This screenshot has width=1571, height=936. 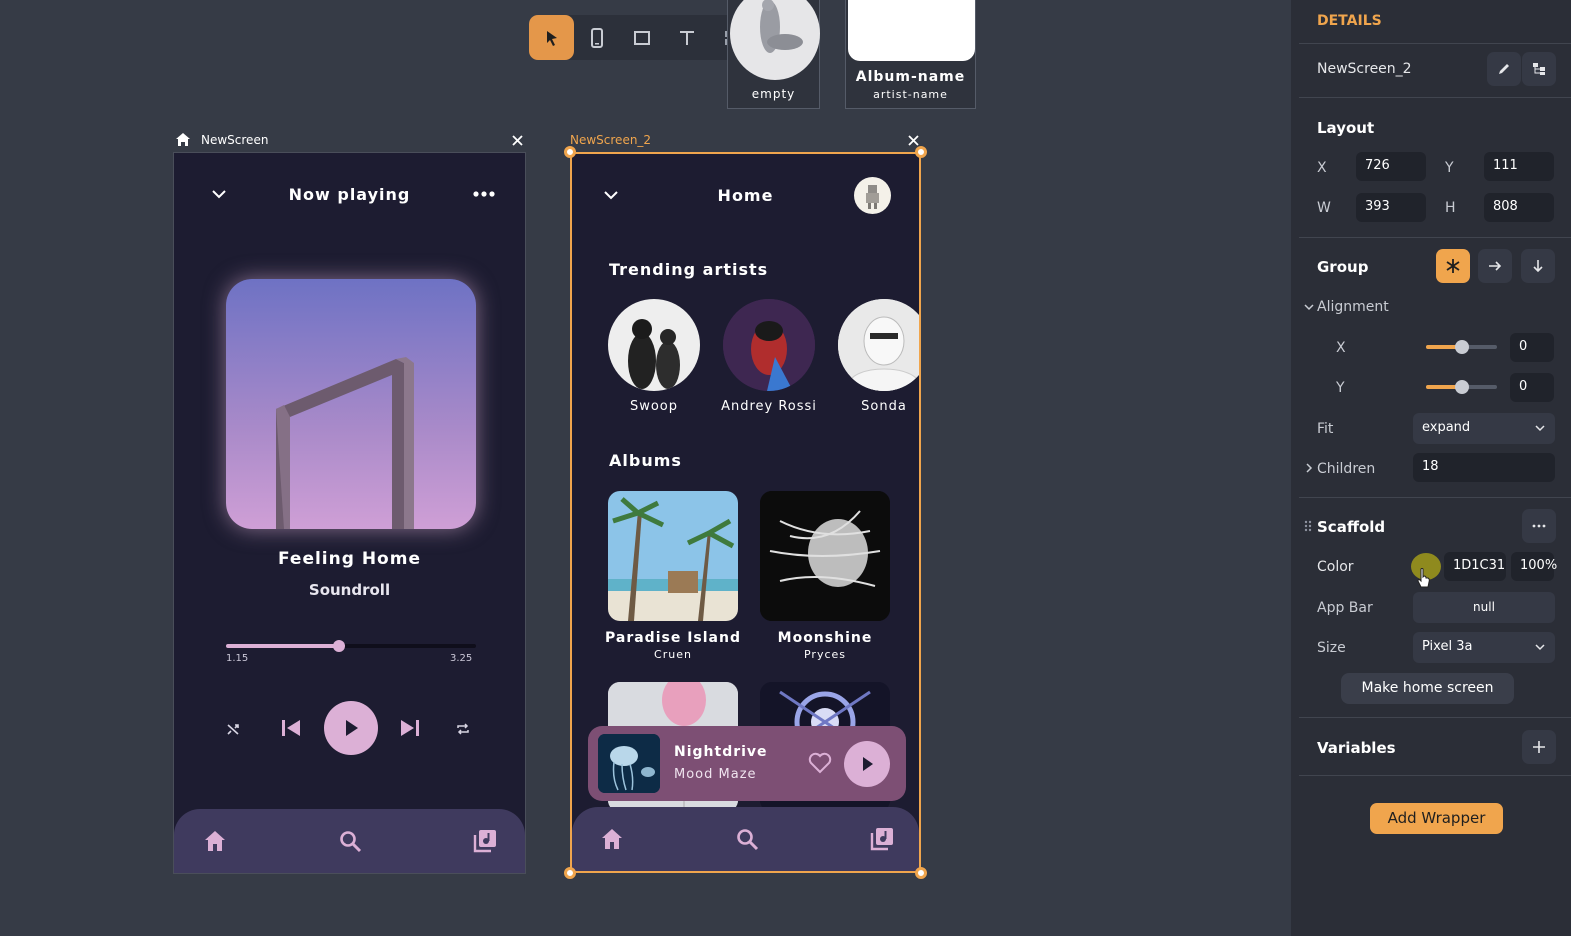 I want to click on group-row-button, so click(x=1495, y=266).